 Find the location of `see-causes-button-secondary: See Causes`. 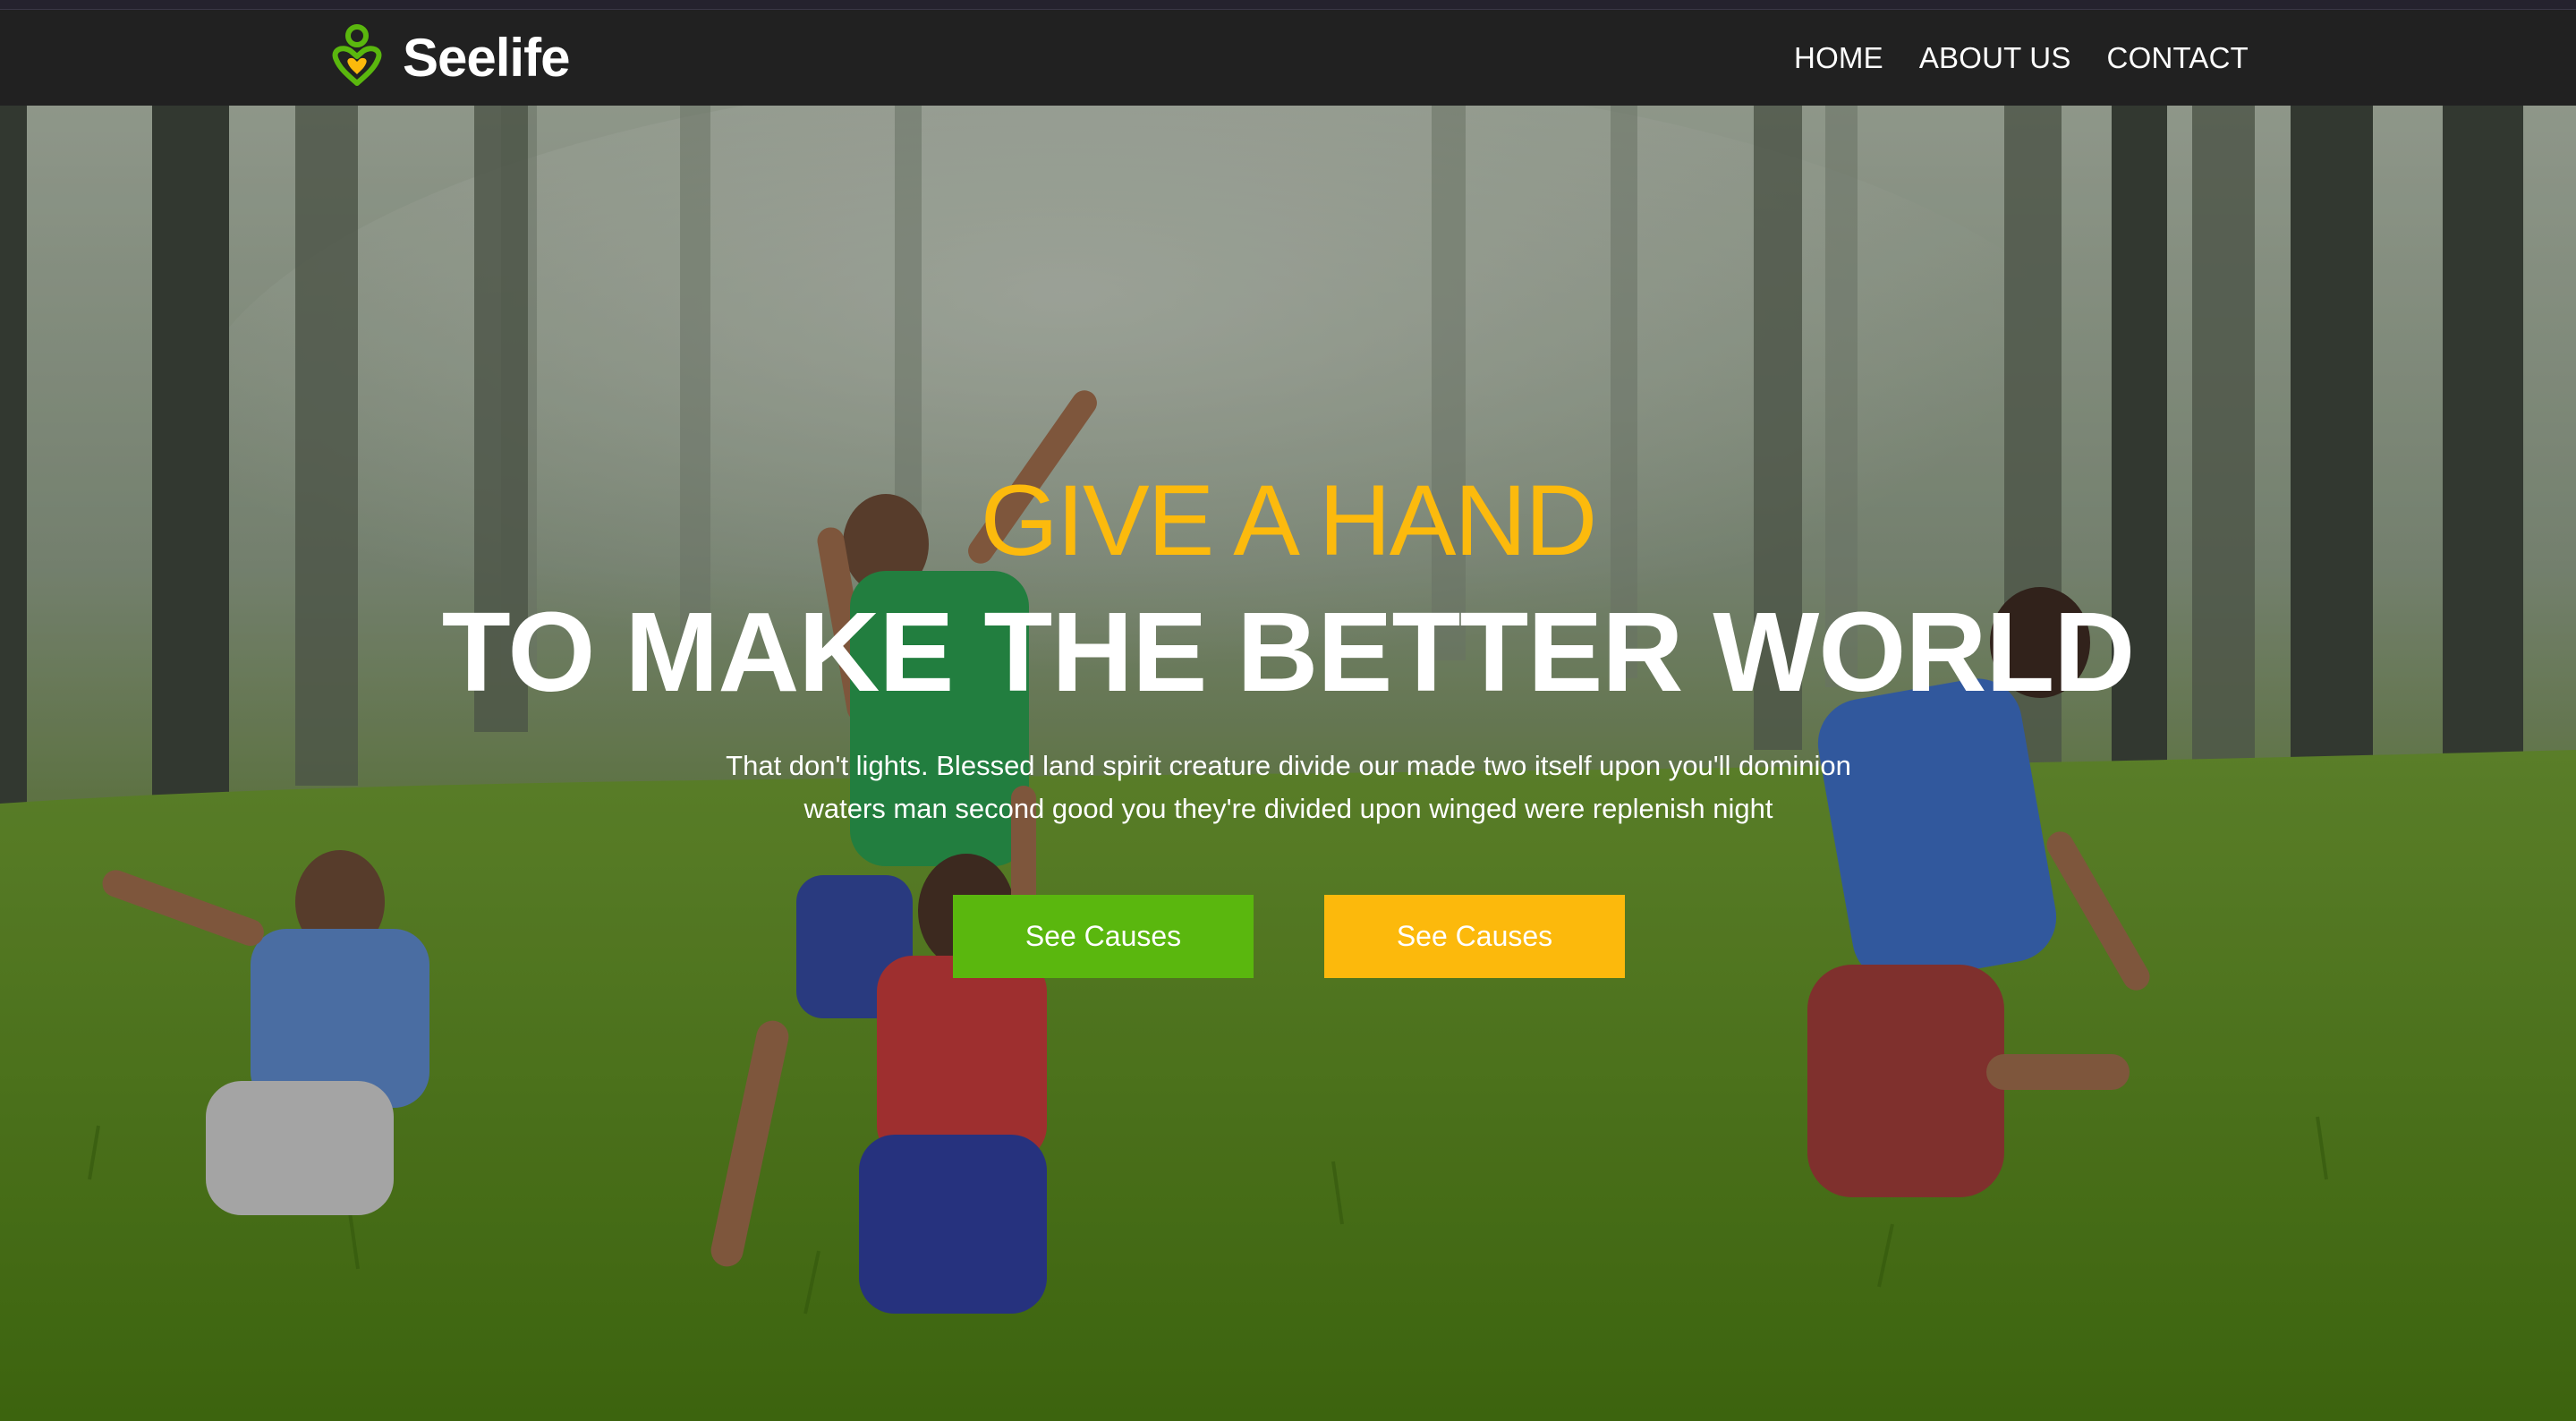

see-causes-button-secondary: See Causes is located at coordinates (1474, 936).